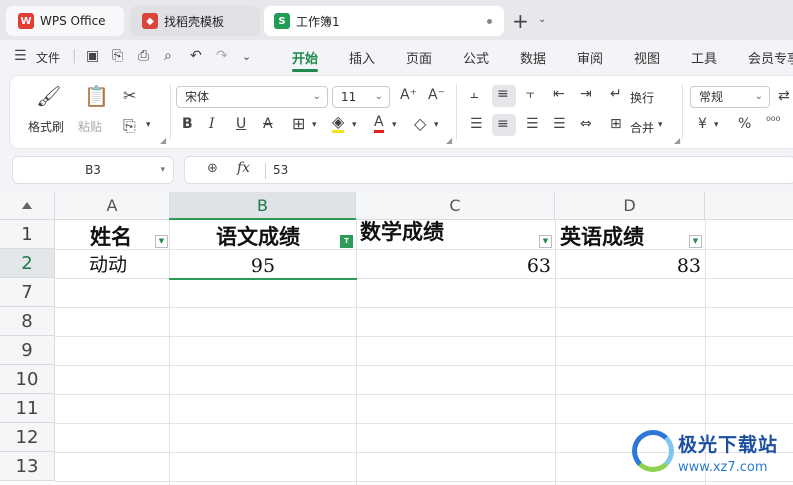 The image size is (793, 485). Describe the element at coordinates (20, 56) in the screenshot. I see `hamburger-icon: ☰` at that location.